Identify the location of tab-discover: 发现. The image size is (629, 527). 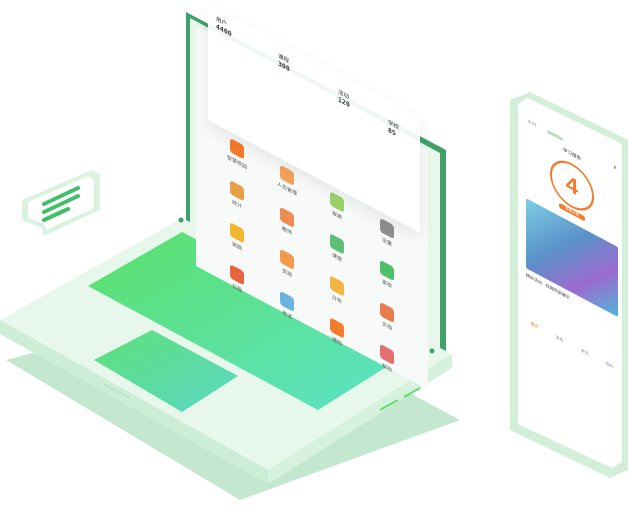
(585, 352).